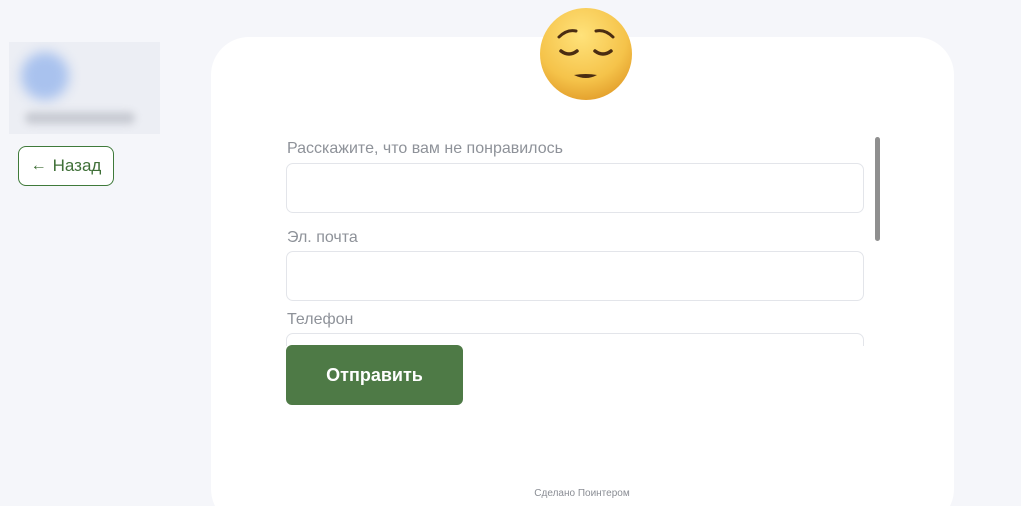 This screenshot has height=506, width=1021. I want to click on arrow-left-icon: ←, so click(38, 165).